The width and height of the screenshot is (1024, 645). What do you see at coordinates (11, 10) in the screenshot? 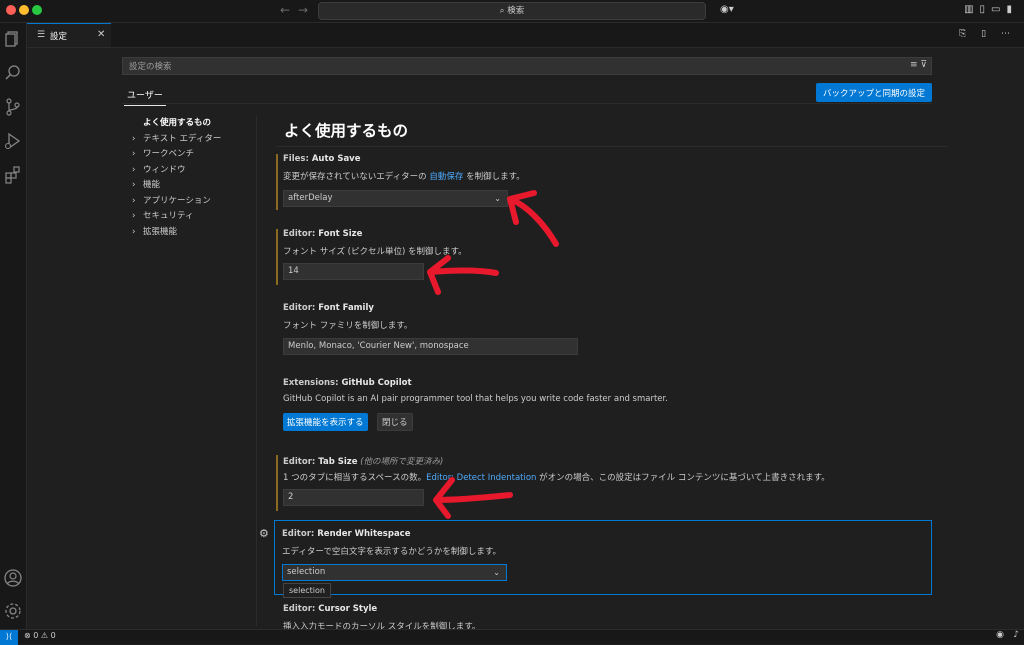
I see `close-window-button` at bounding box center [11, 10].